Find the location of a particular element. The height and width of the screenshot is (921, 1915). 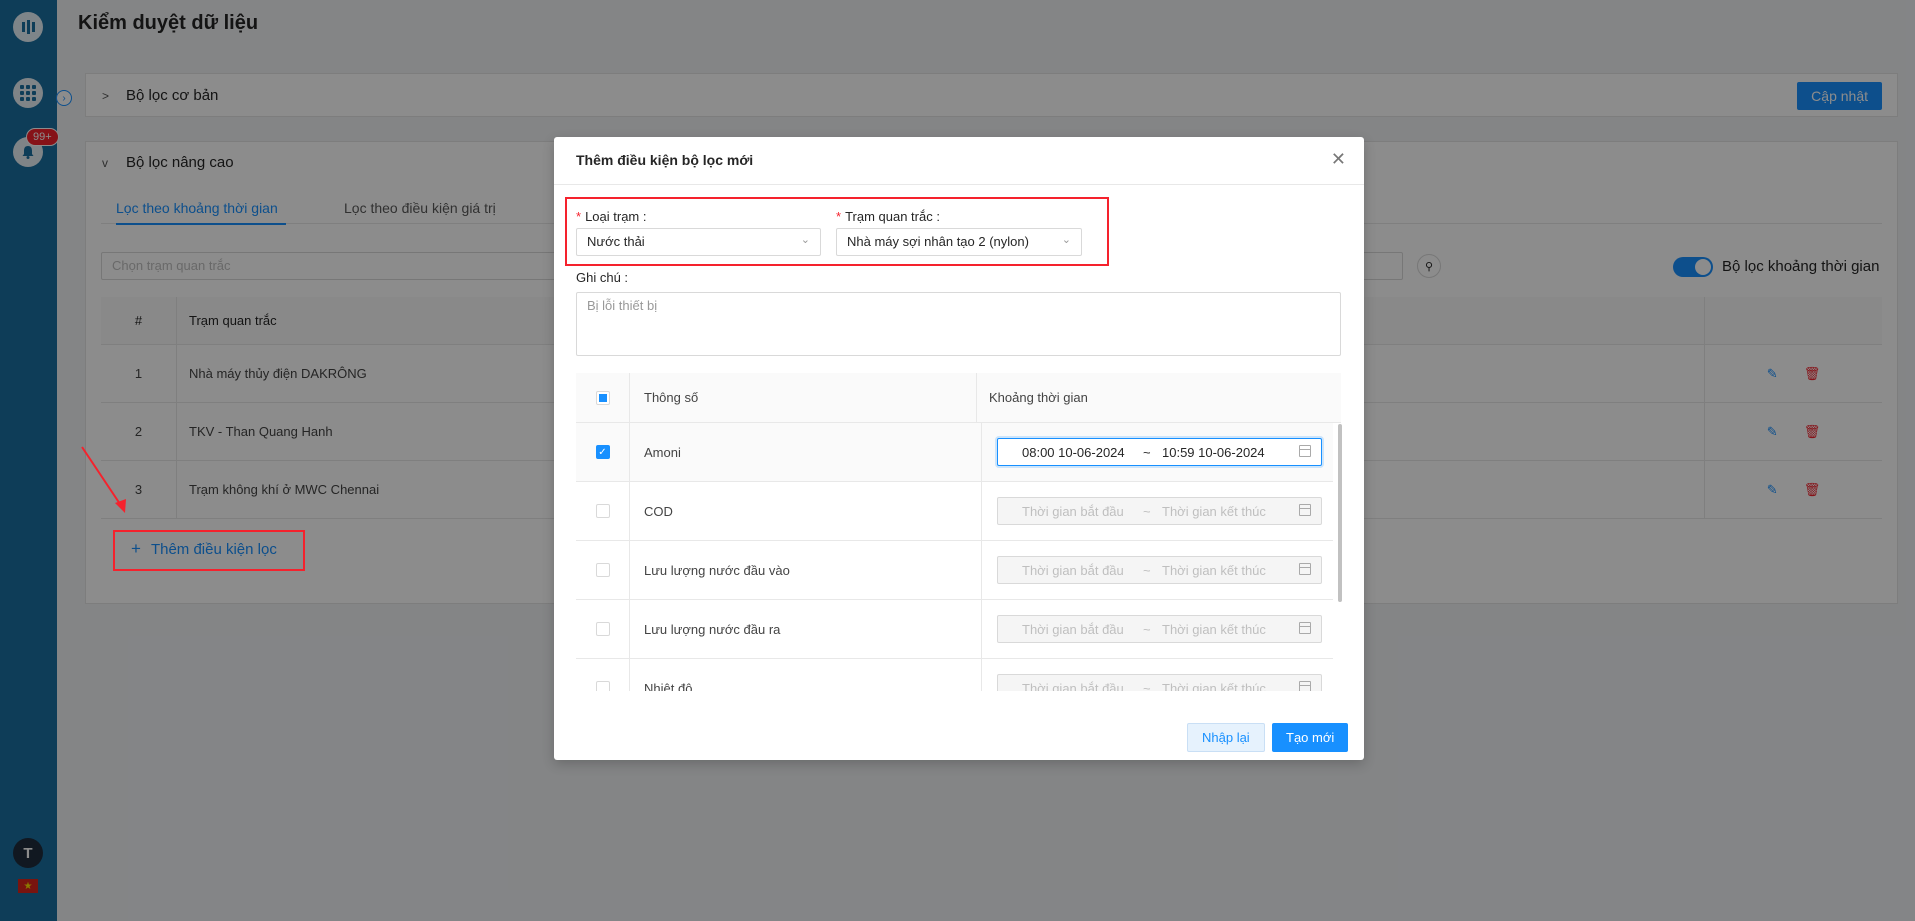

reset-button: Nhập lại is located at coordinates (1226, 737).